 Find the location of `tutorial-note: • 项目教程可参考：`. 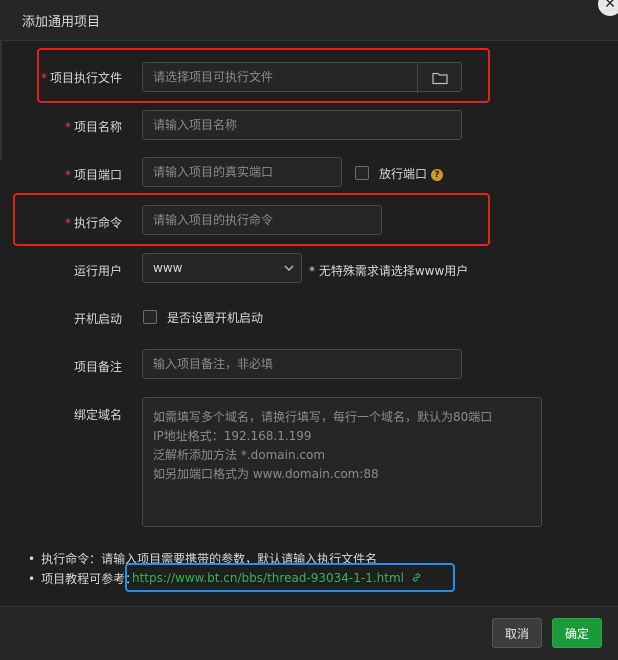

tutorial-note: • 项目教程可参考： is located at coordinates (83, 579).